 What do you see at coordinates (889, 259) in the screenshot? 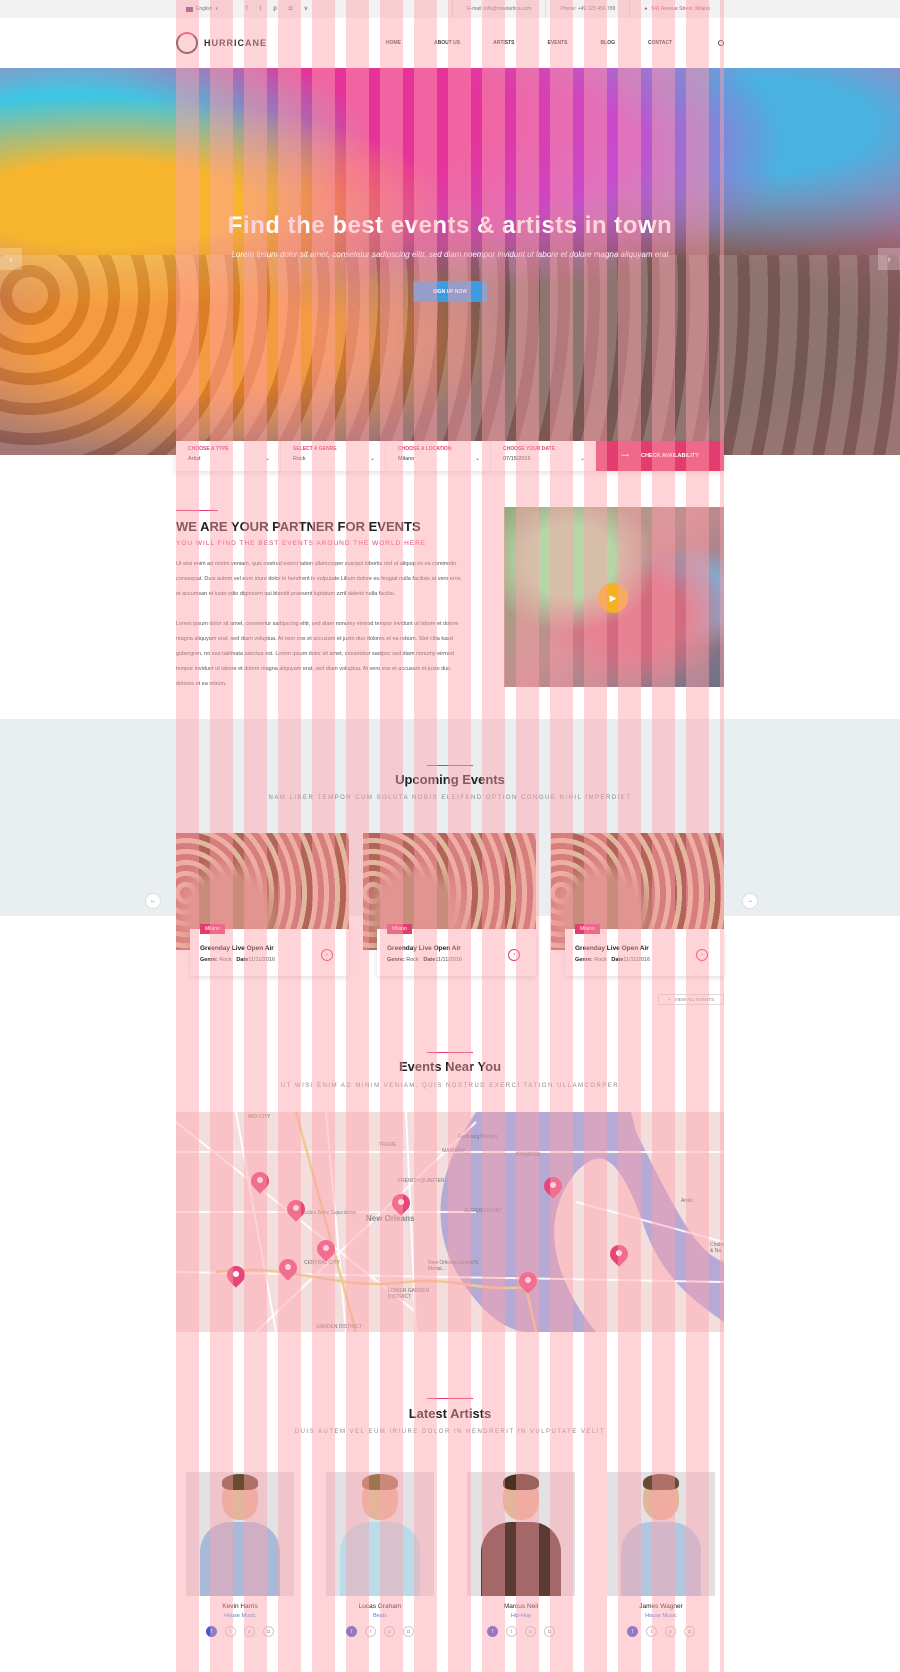
I see `slider-next-arrow-icon: ›` at bounding box center [889, 259].